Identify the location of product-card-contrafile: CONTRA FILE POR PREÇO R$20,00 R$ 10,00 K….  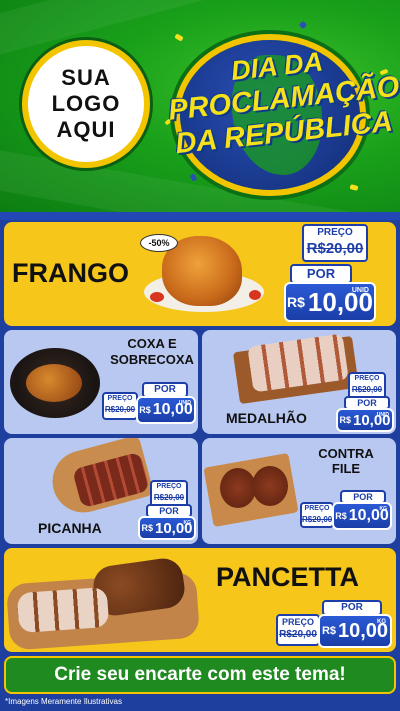
(299, 491).